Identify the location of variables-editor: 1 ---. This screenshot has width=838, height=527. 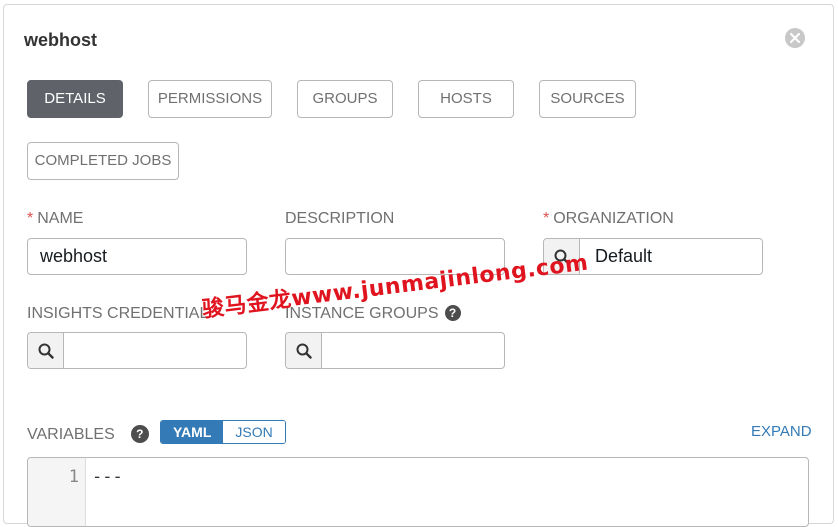
(418, 492).